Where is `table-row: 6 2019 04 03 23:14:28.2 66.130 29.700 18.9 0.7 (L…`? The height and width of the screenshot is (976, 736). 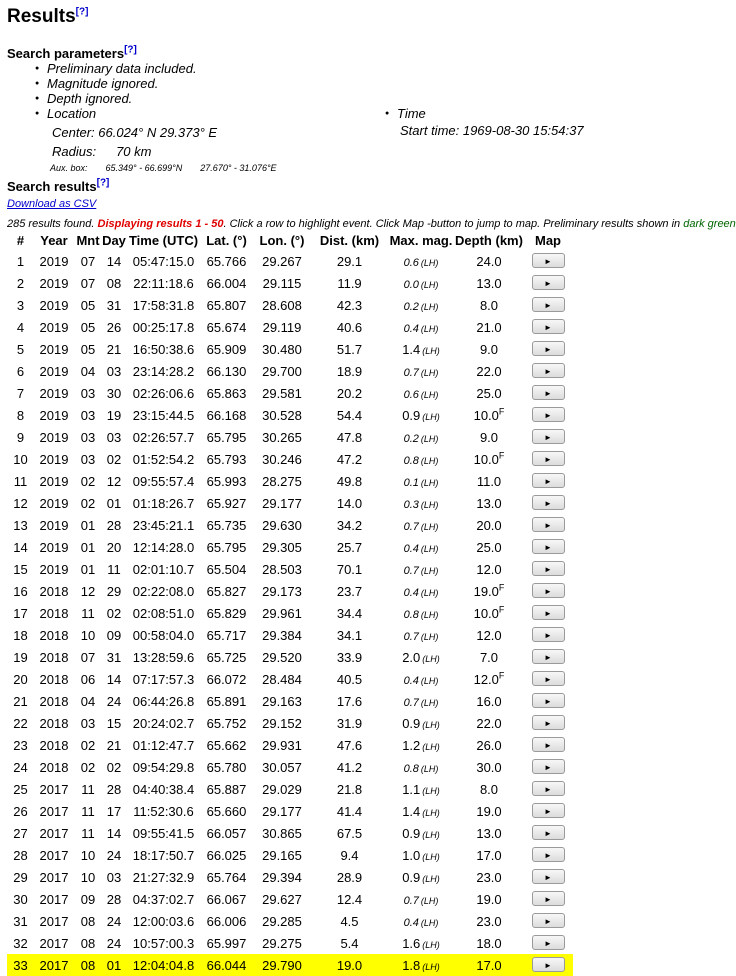 table-row: 6 2019 04 03 23:14:28.2 66.130 29.700 18.9 0.7 (L… is located at coordinates (290, 371).